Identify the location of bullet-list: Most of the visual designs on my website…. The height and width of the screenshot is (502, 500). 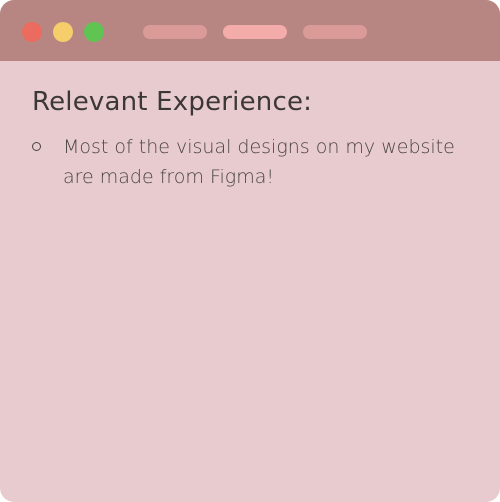
(251, 162).